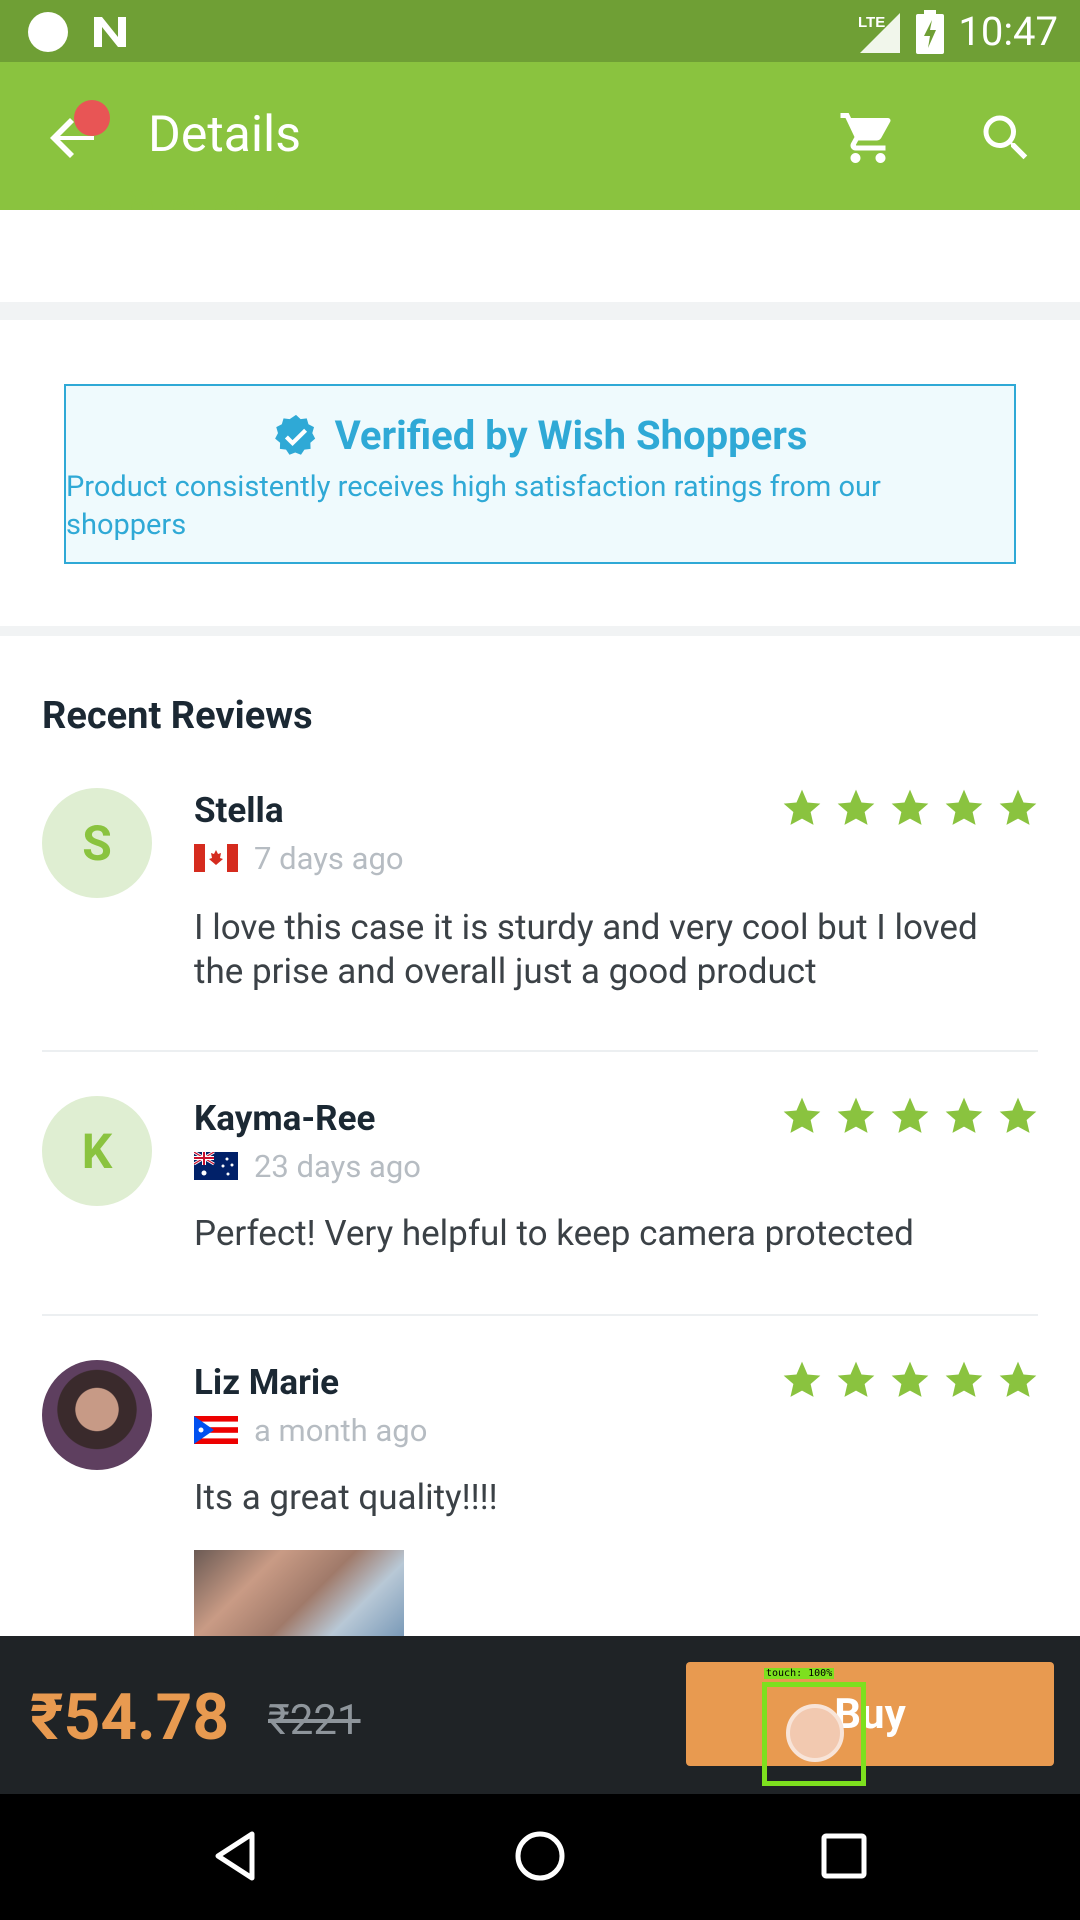 This screenshot has height=1920, width=1080. Describe the element at coordinates (844, 1856) in the screenshot. I see `recents-nav-icon` at that location.